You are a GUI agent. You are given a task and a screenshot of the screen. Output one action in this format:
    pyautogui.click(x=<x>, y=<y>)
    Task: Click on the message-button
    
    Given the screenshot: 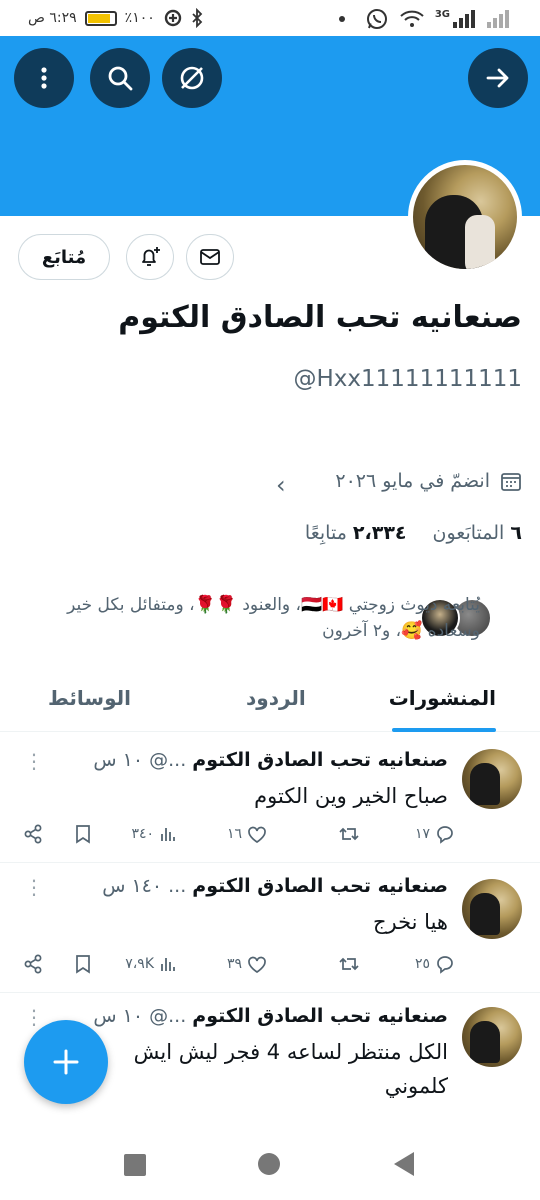 What is the action you would take?
    pyautogui.click(x=210, y=257)
    